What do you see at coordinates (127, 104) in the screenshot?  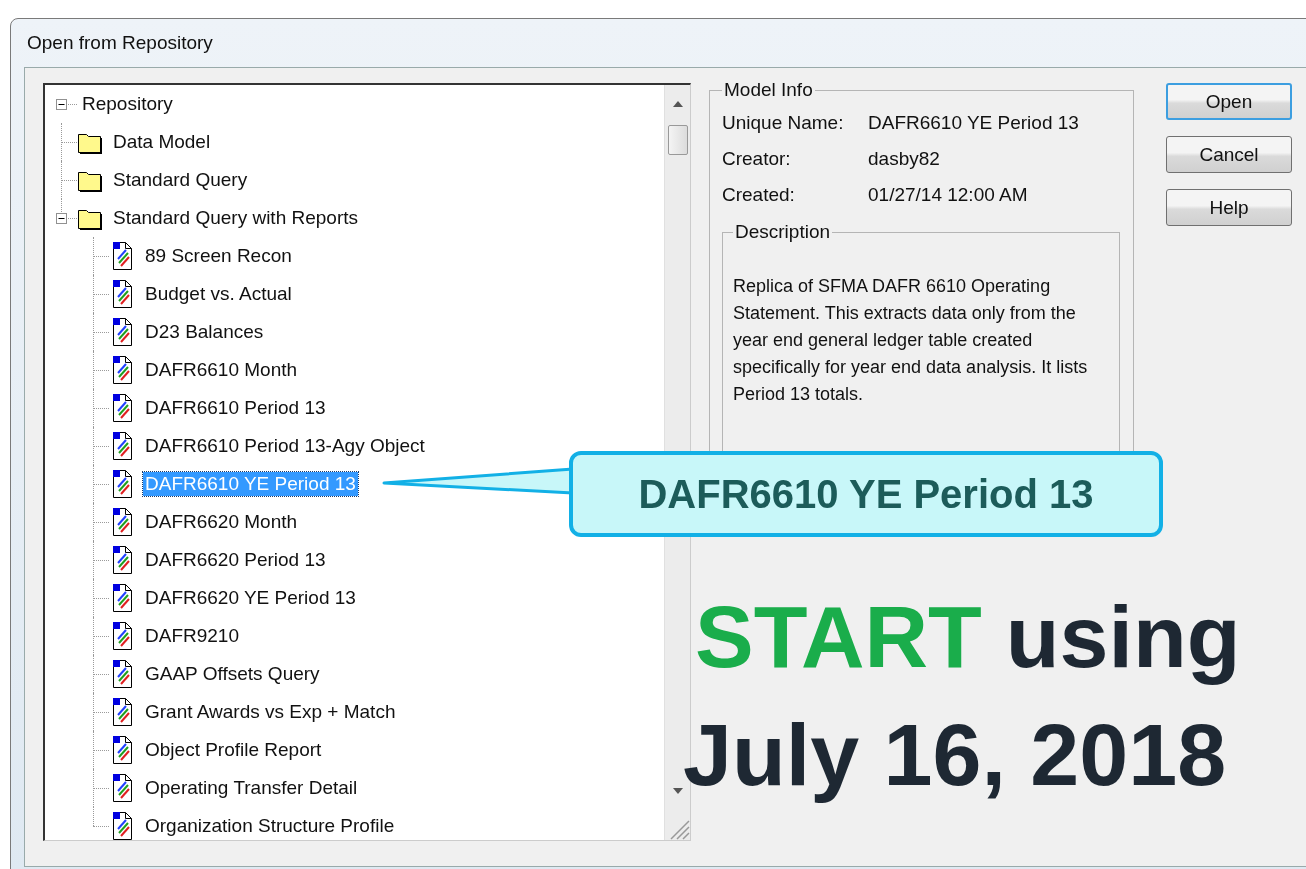 I see `tree-item: Repository` at bounding box center [127, 104].